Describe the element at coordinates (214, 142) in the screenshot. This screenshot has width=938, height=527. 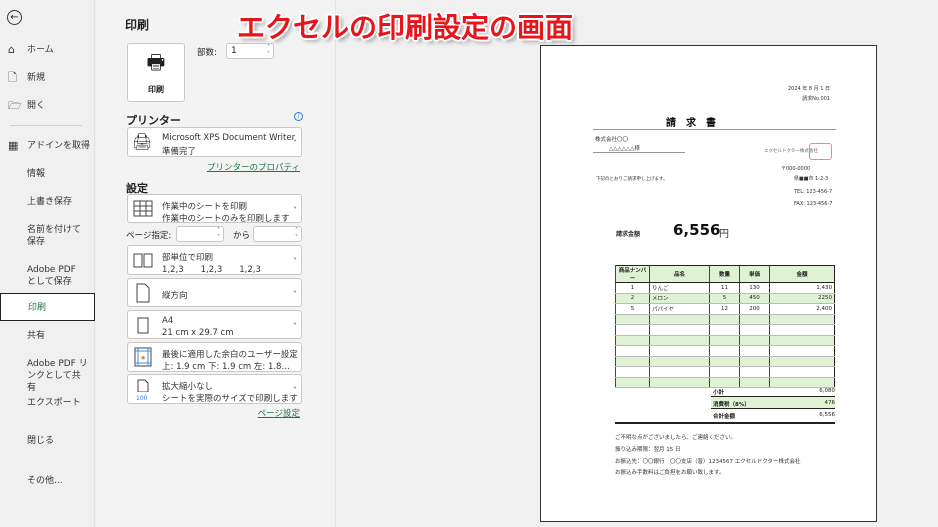
I see `printer-dropdown: 🖨 Microsoft XPS Document Writer 準備完了 ˅` at that location.